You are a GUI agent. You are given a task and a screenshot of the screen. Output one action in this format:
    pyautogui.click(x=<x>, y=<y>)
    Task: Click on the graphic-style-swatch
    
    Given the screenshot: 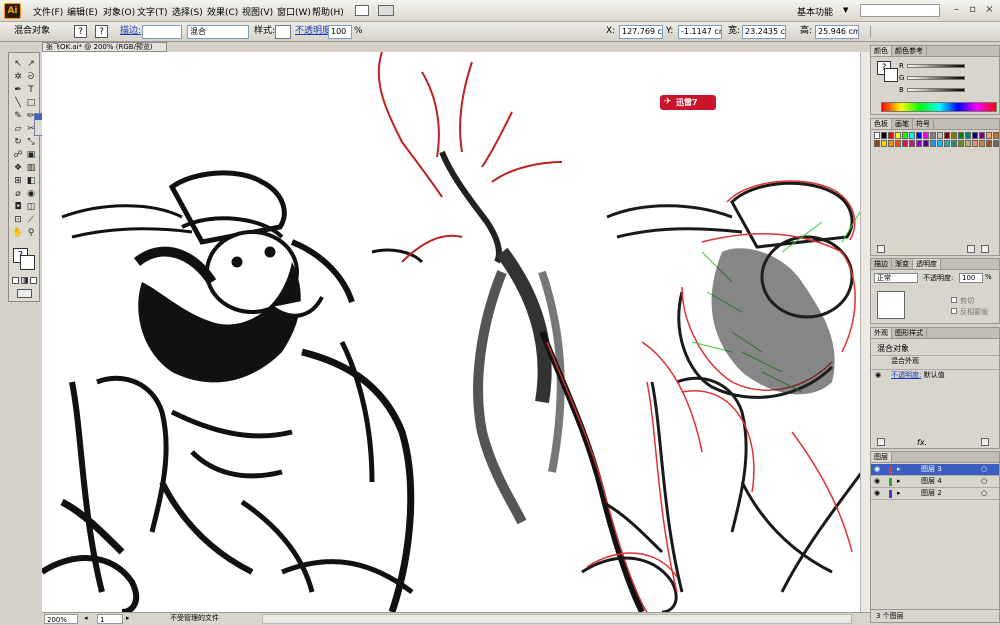 What is the action you would take?
    pyautogui.click(x=283, y=32)
    